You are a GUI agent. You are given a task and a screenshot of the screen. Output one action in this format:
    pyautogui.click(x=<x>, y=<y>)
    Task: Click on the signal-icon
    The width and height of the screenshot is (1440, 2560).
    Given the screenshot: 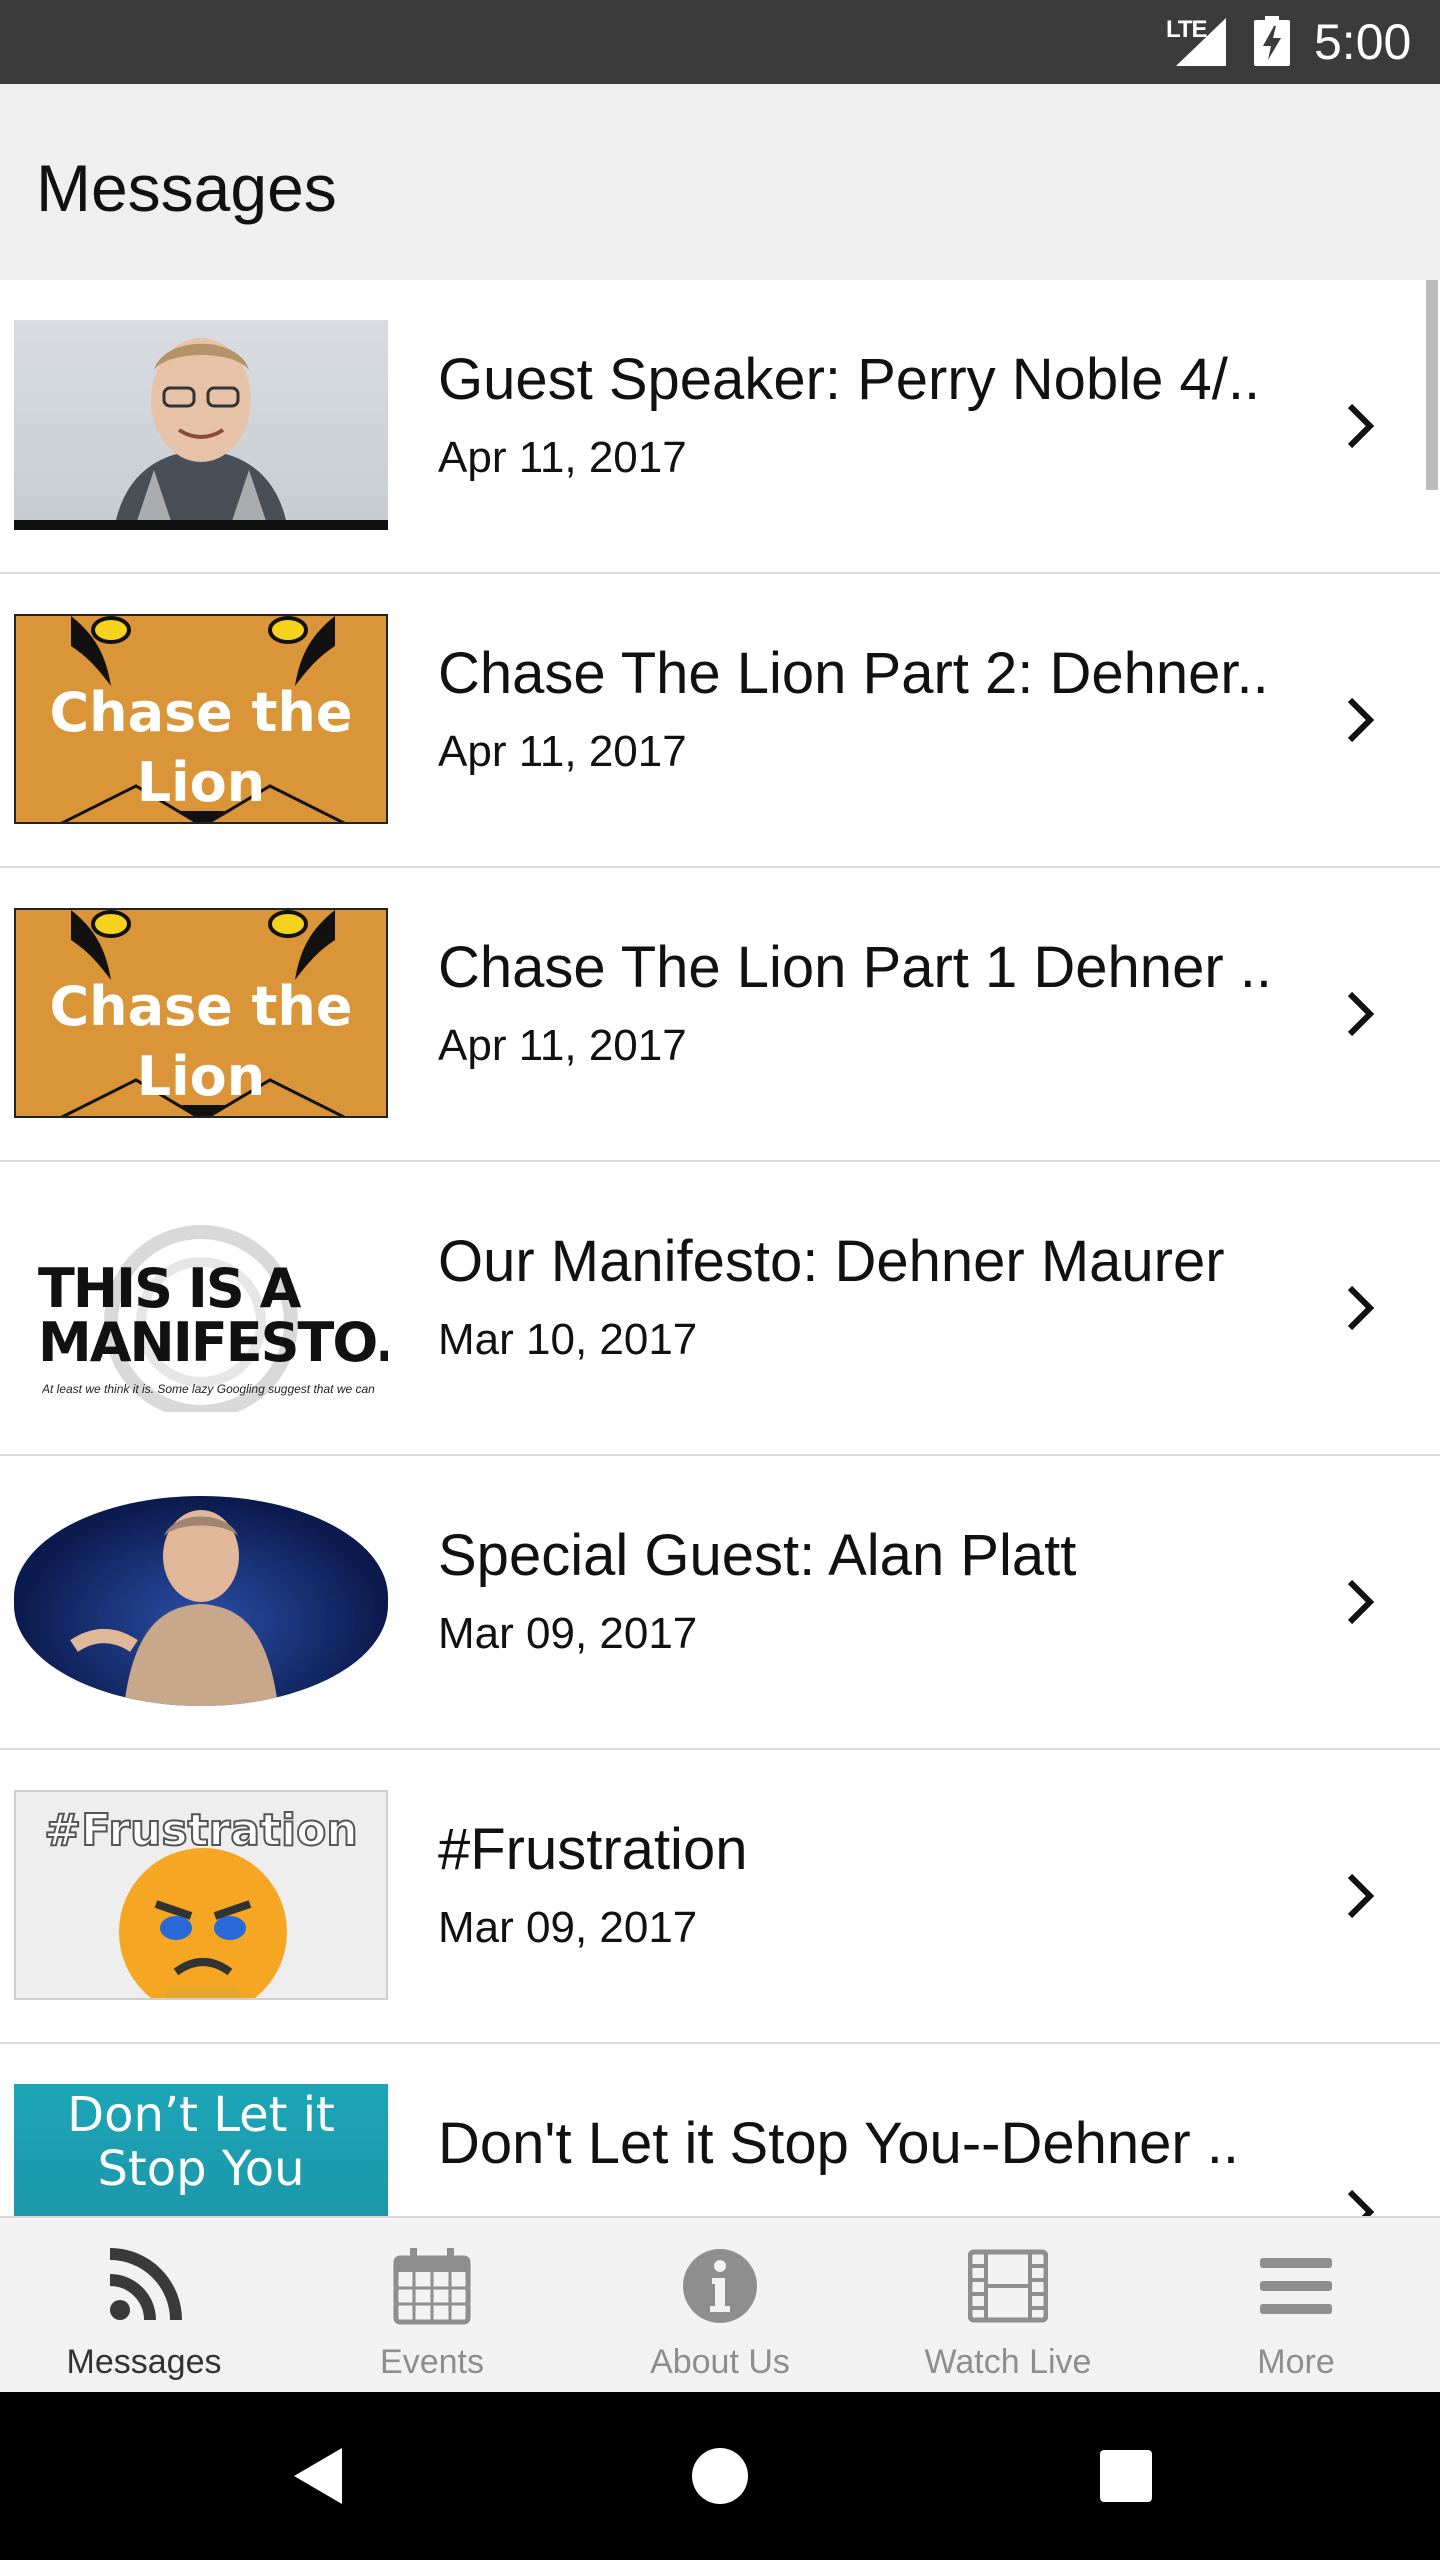 What is the action you would take?
    pyautogui.click(x=1201, y=42)
    